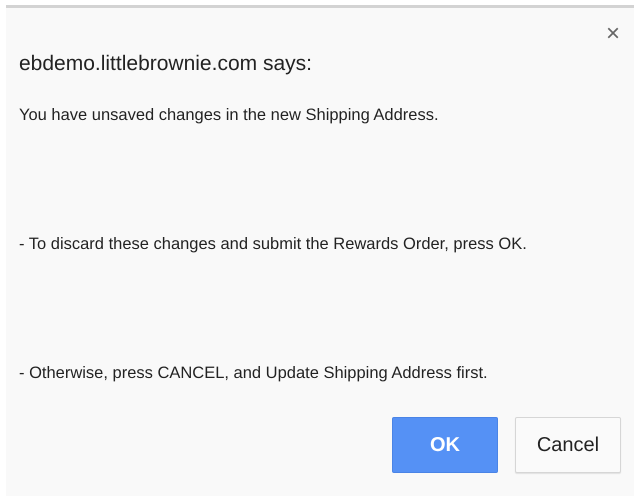 The image size is (634, 496). Describe the element at coordinates (254, 373) in the screenshot. I see `message-text: - Otherwise, press CANCEL, and Update Shipping Address first.` at that location.